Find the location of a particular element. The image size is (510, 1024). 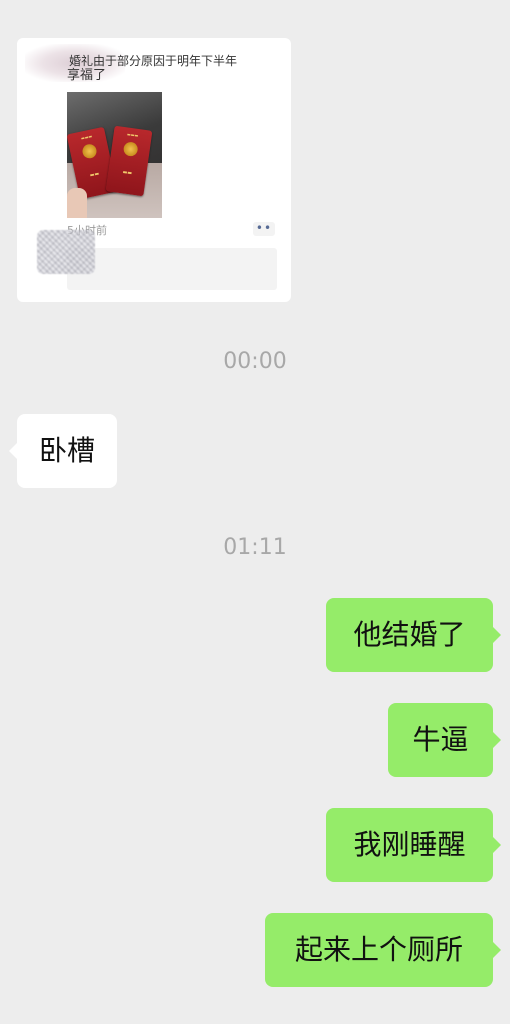

outgoing-message-bubble: 牛逼 is located at coordinates (444, 740).